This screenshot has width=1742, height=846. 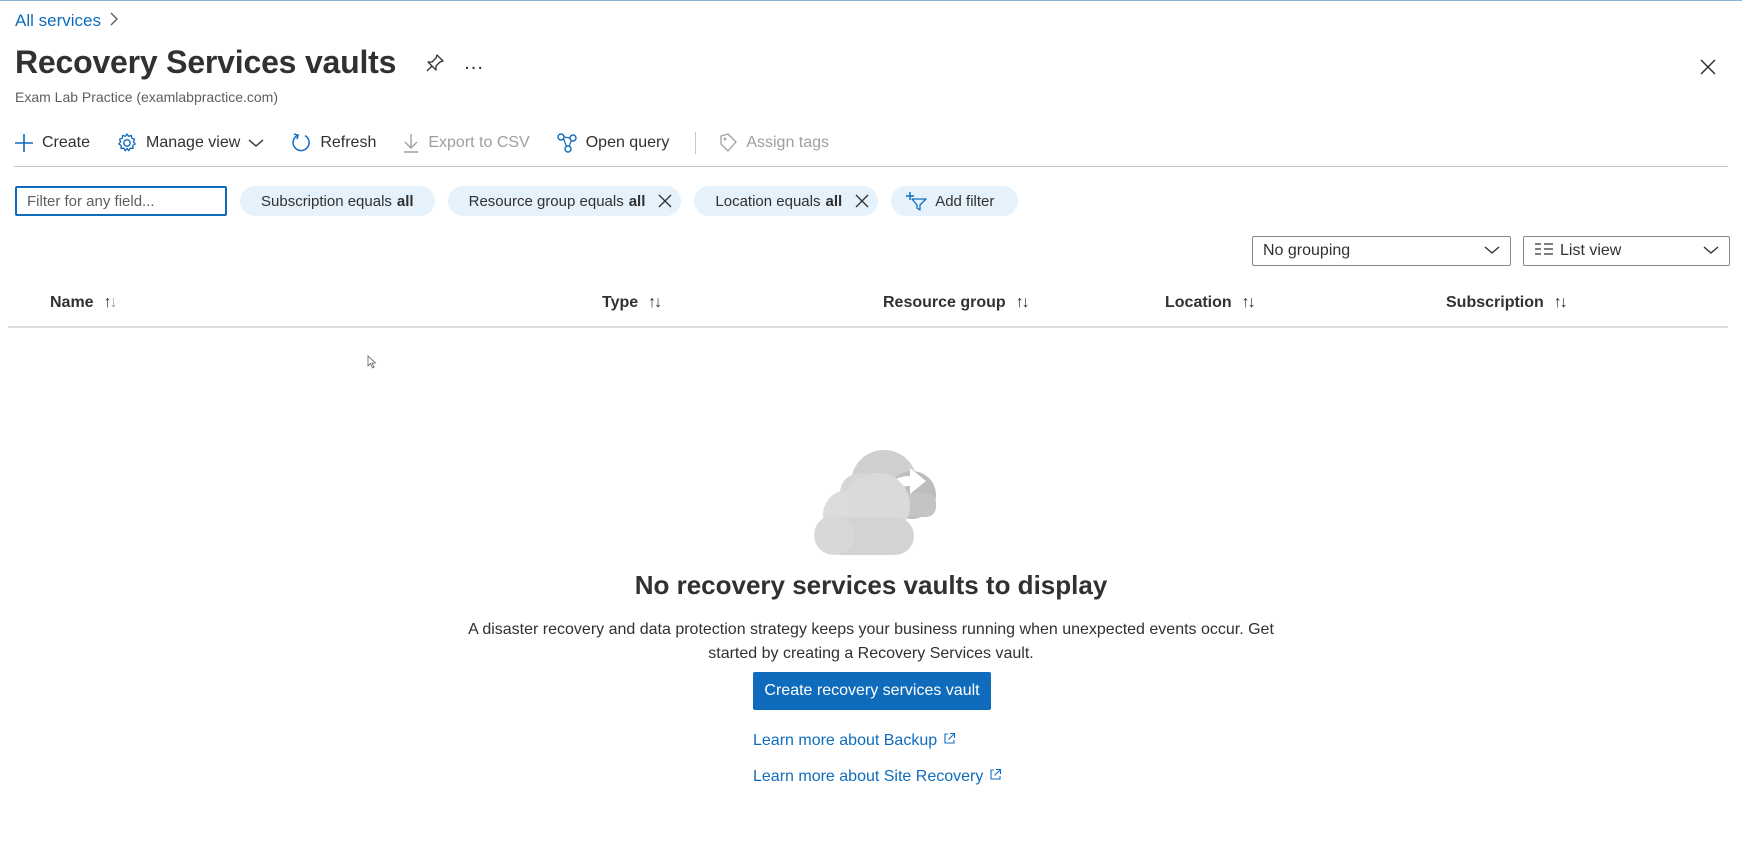 I want to click on add-filter-button: Add filter, so click(x=955, y=201).